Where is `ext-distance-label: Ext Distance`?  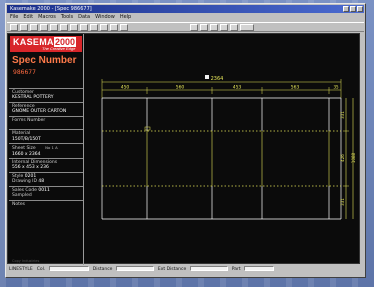
ext-distance-label: Ext Distance is located at coordinates (172, 269).